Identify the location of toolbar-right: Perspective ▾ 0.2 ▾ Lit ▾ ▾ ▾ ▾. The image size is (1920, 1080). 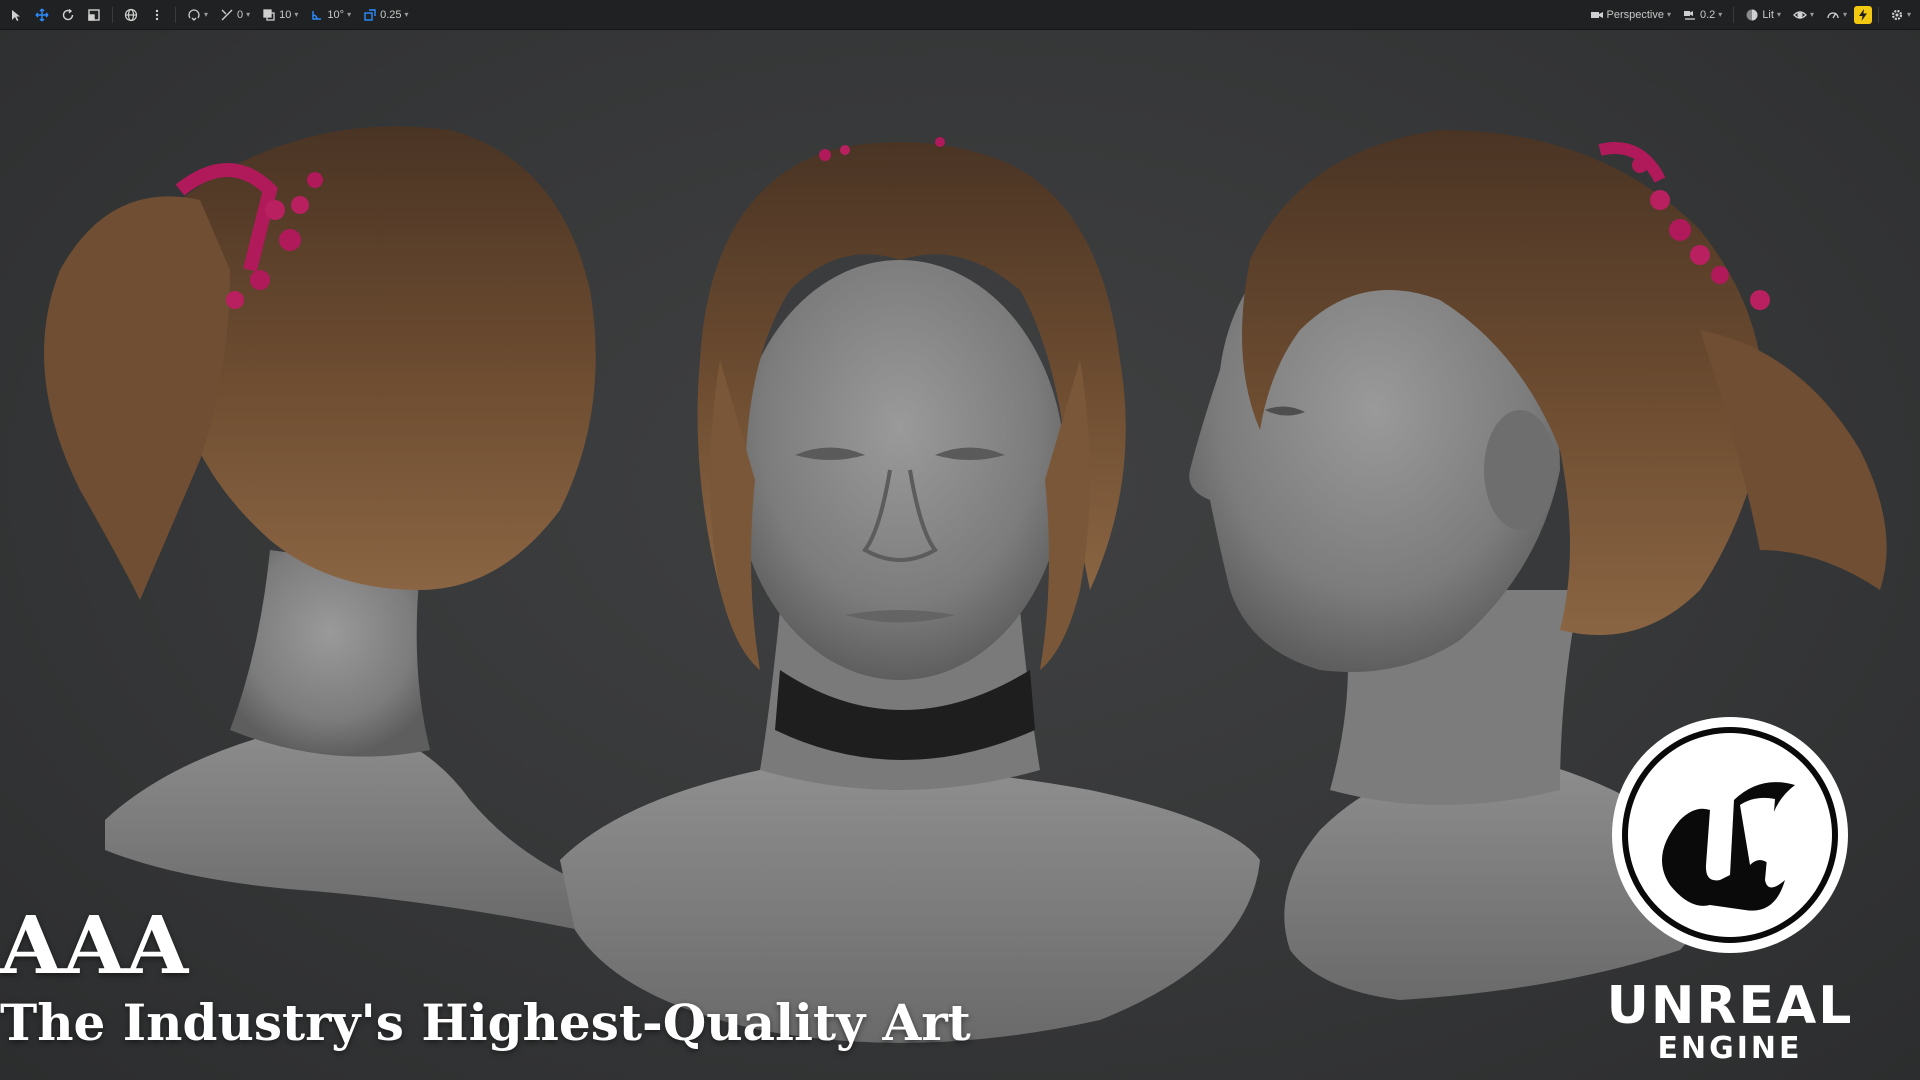
(1751, 15).